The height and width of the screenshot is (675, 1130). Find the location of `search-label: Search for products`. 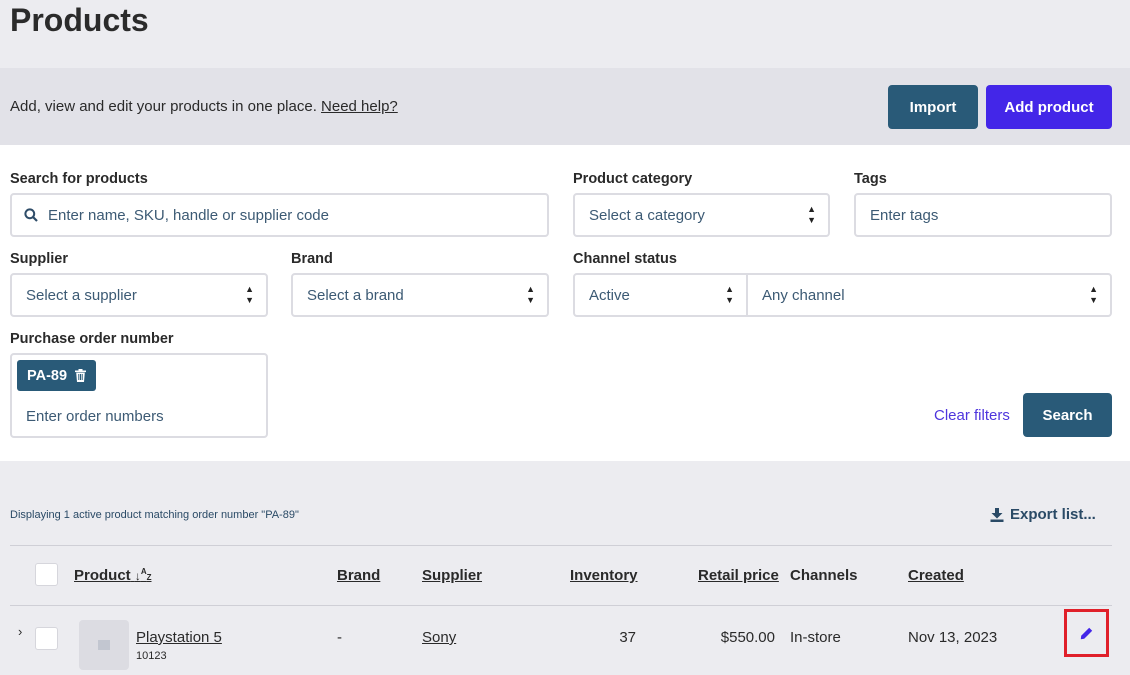

search-label: Search for products is located at coordinates (79, 179).